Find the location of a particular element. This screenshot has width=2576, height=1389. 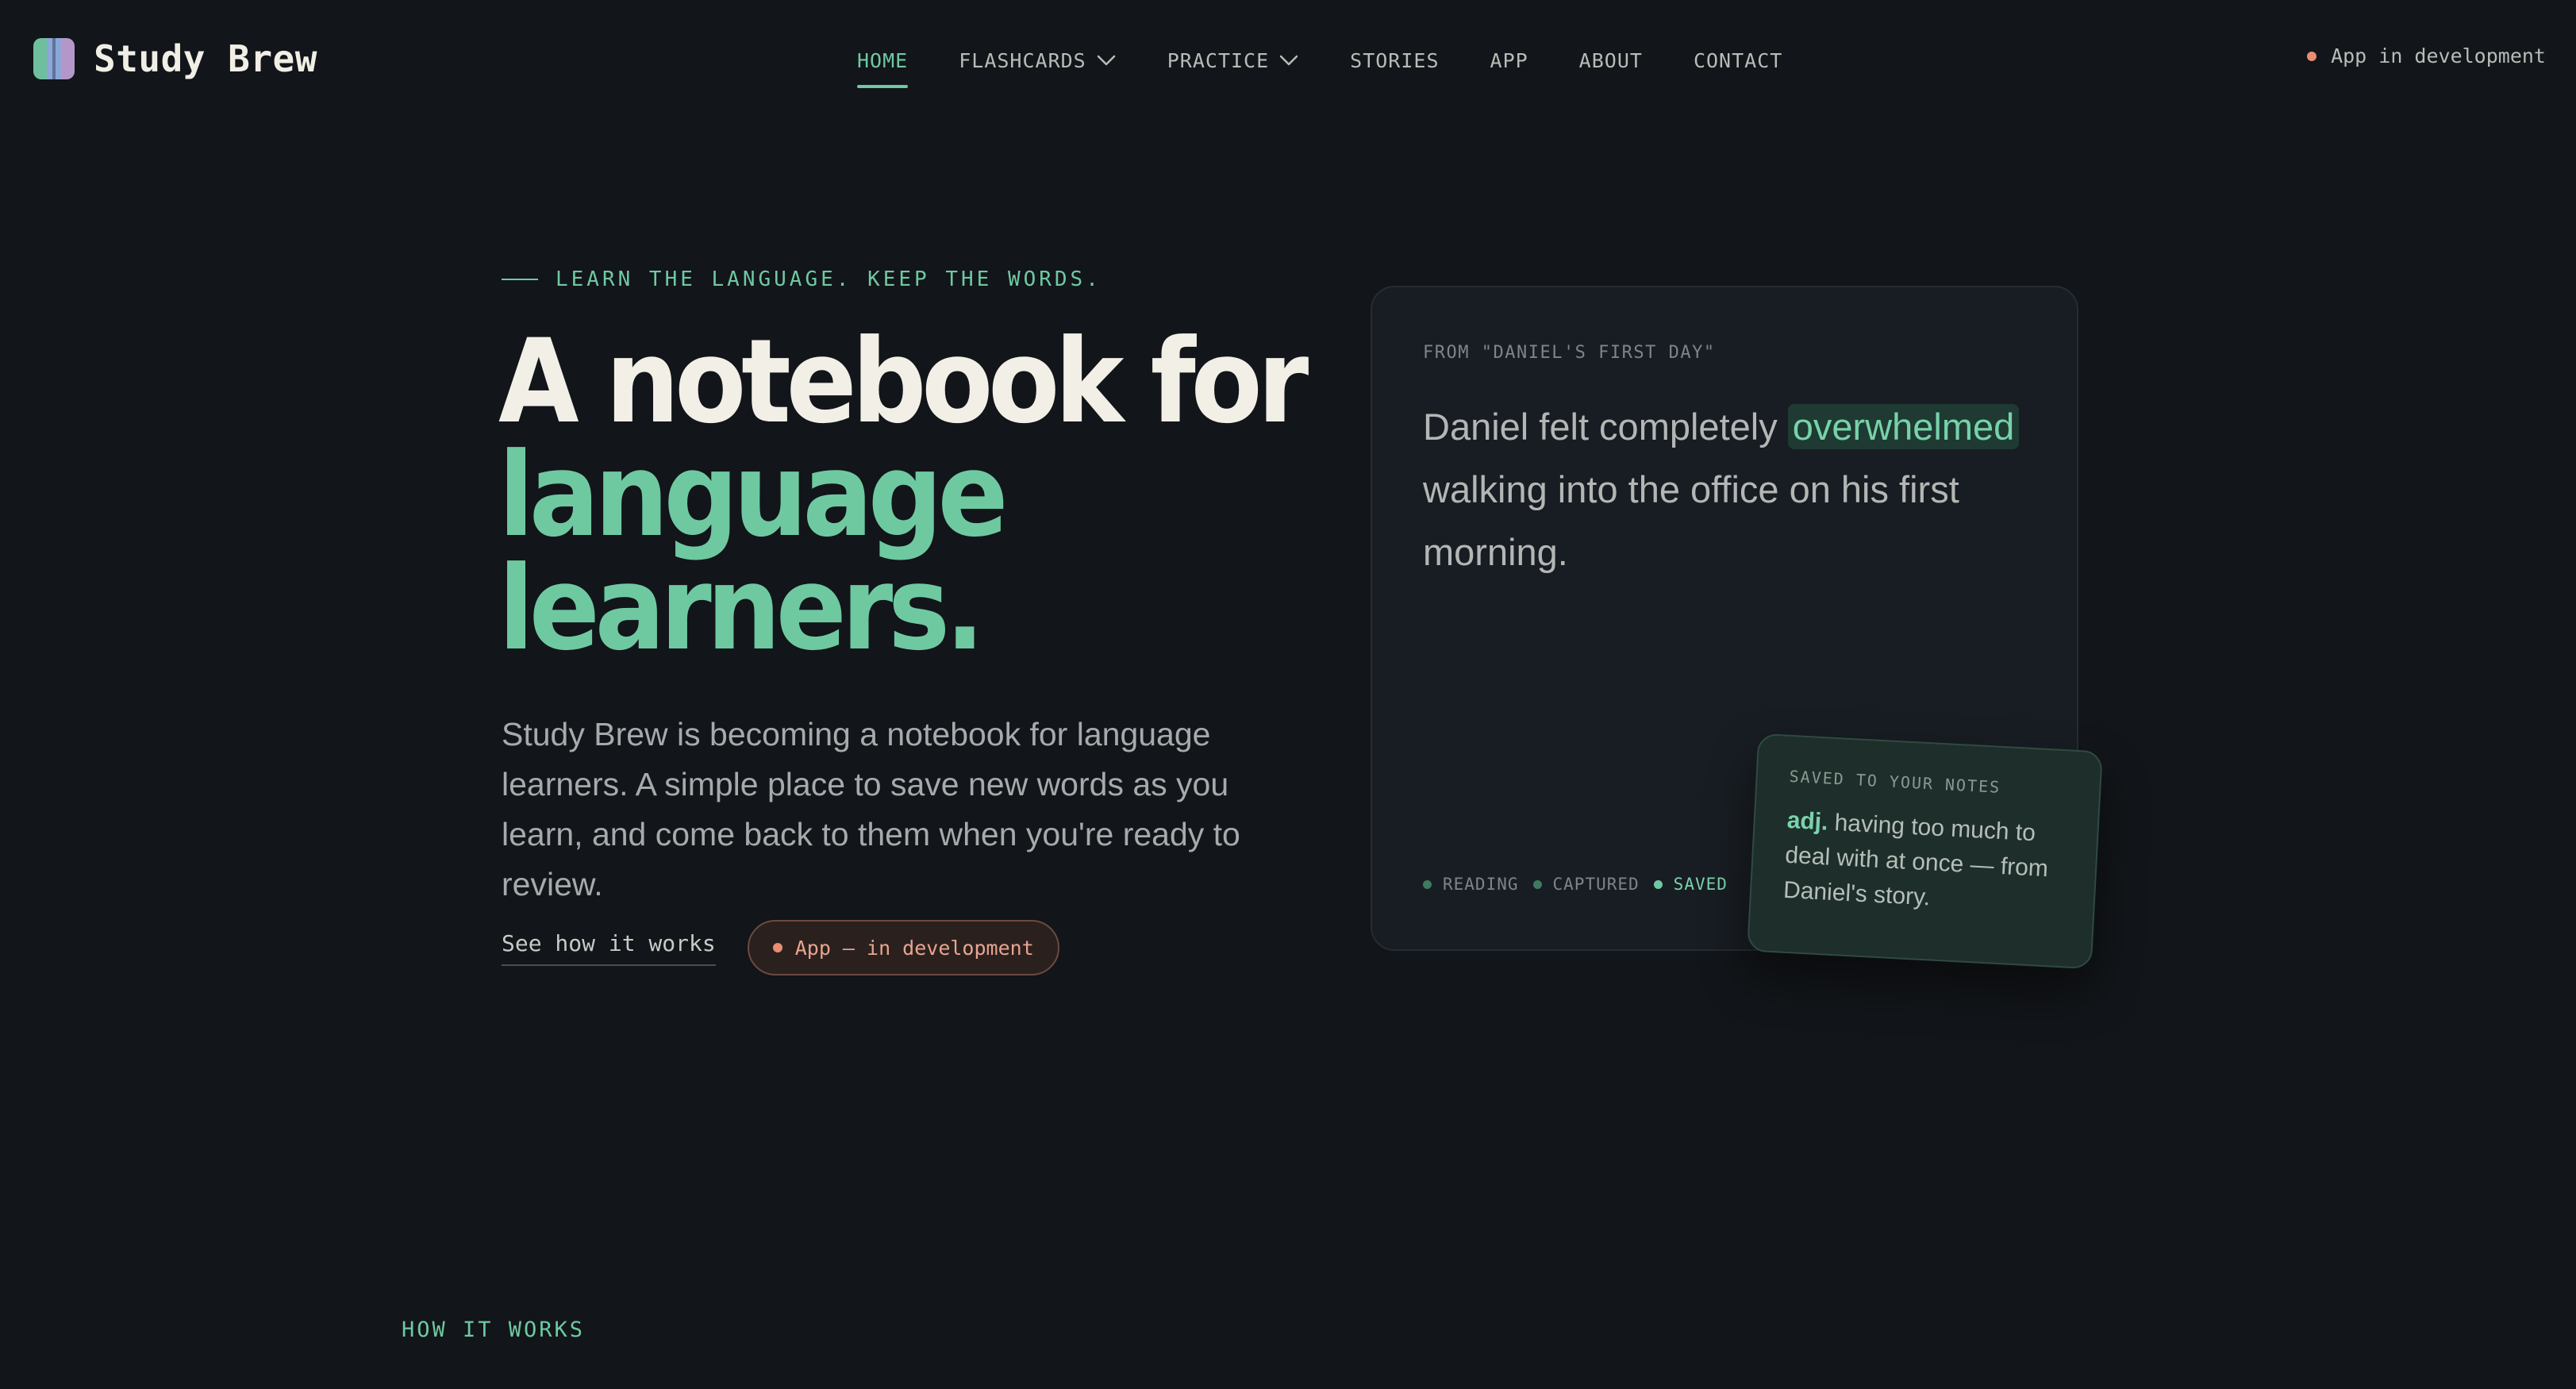

note-title: SAVED TO YOUR NOTES is located at coordinates (1895, 781).